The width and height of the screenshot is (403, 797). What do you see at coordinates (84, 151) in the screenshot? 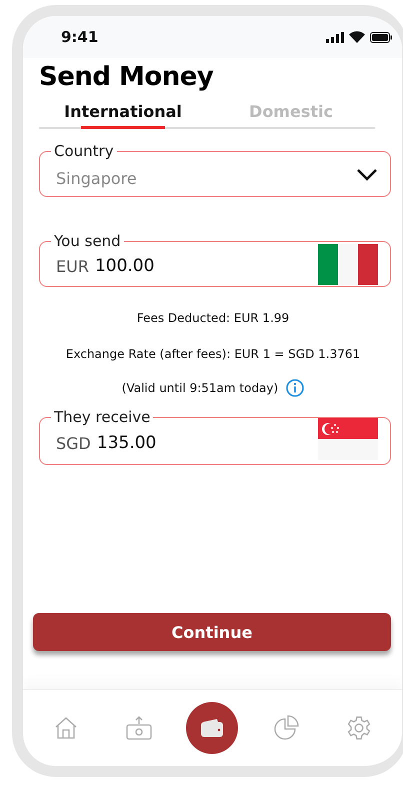
I see `field-label: Country` at bounding box center [84, 151].